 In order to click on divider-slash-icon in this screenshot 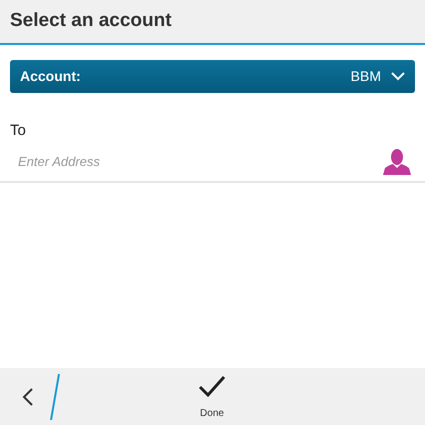, I will do `click(55, 396)`.